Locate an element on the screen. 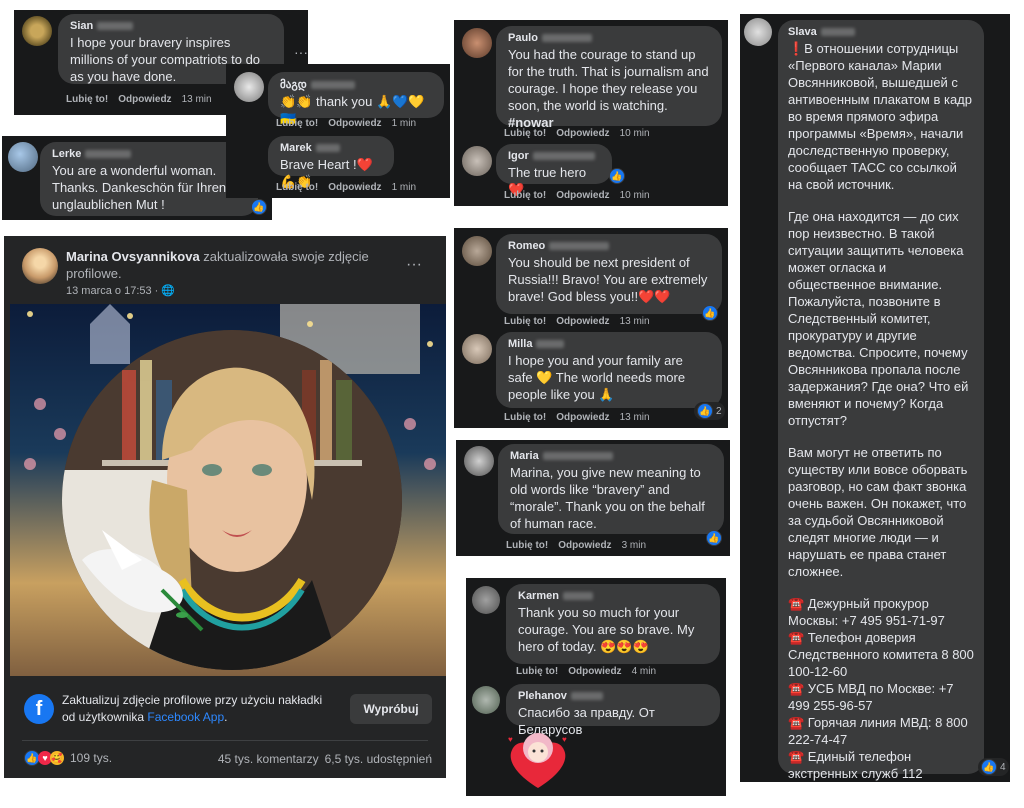  commenter-name: Milla is located at coordinates (609, 344).